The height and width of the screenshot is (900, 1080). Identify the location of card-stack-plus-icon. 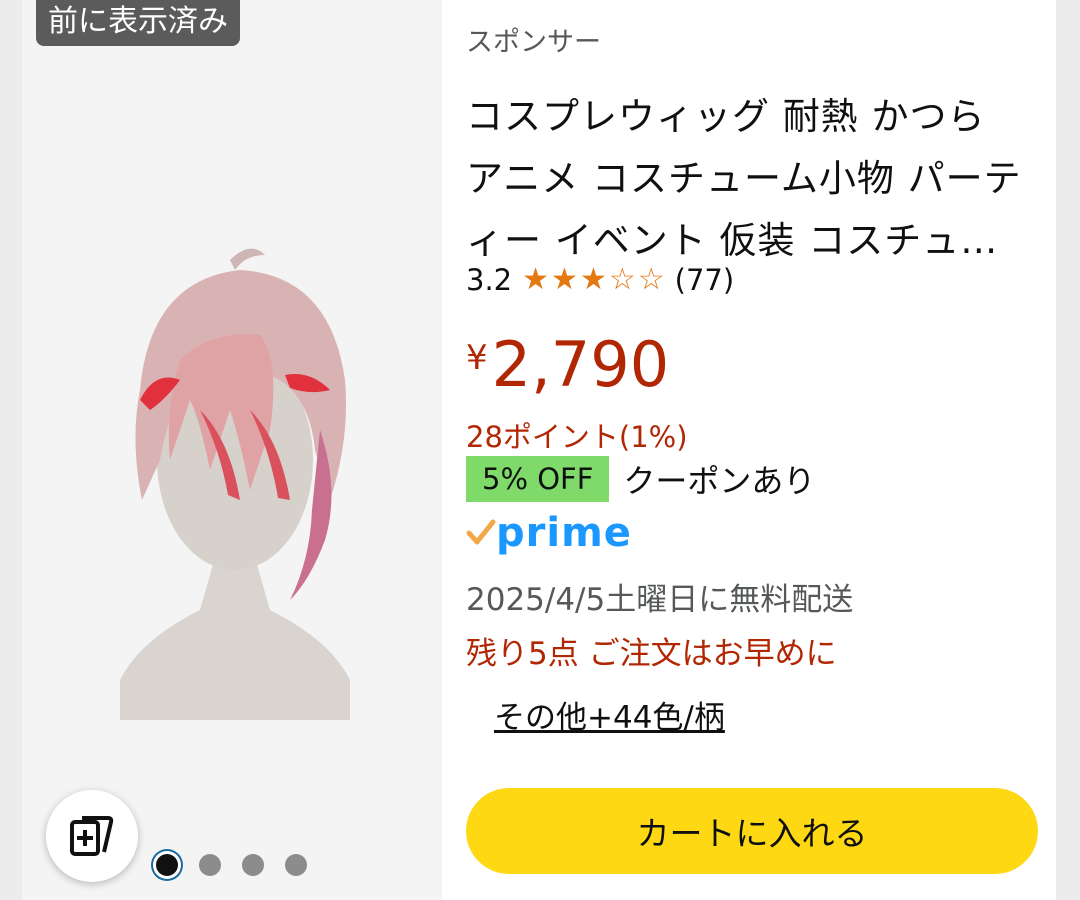
(92, 836).